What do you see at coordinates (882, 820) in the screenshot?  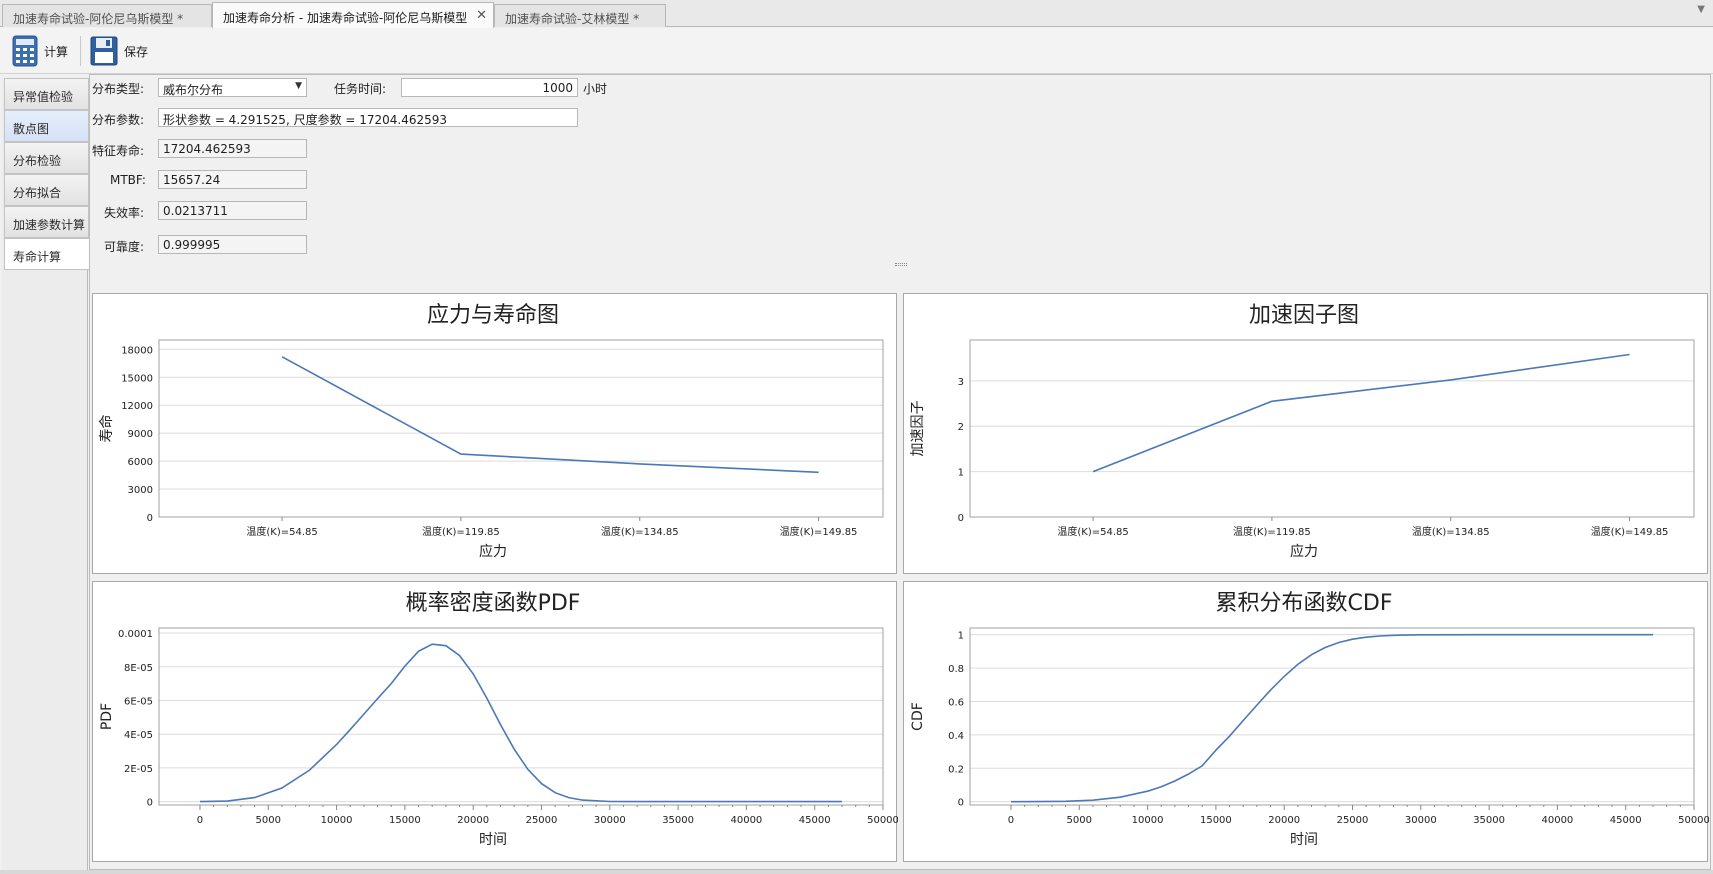 I see `x-tick-label: 50000` at bounding box center [882, 820].